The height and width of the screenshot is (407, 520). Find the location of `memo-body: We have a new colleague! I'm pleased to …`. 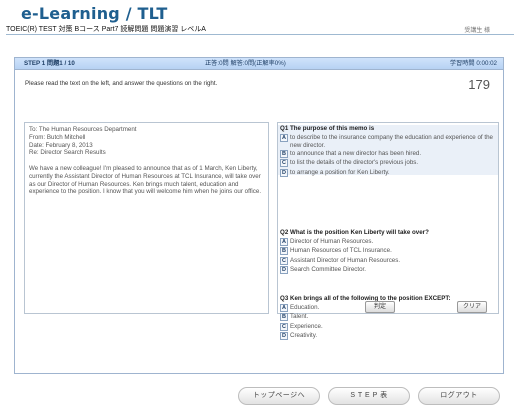

memo-body: We have a new colleague! I'm pleased to … is located at coordinates (145, 180).